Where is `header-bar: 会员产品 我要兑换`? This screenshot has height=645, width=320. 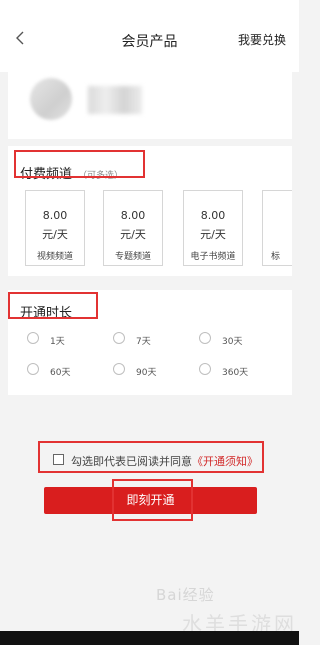 header-bar: 会员产品 我要兑换 is located at coordinates (149, 36).